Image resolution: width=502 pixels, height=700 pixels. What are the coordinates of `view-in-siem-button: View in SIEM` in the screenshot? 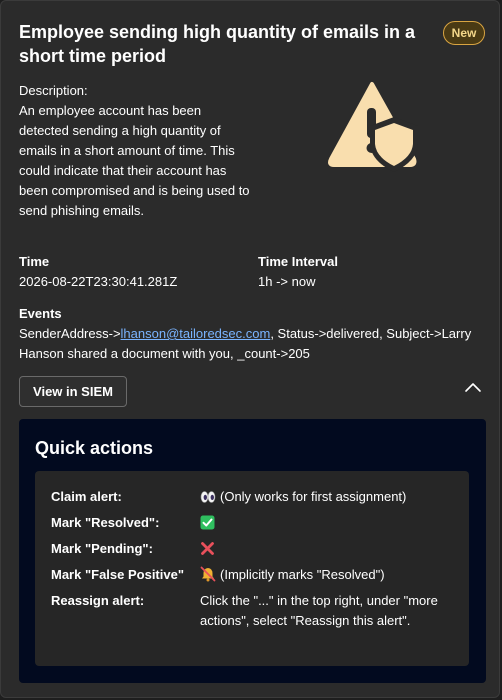 It's located at (73, 391).